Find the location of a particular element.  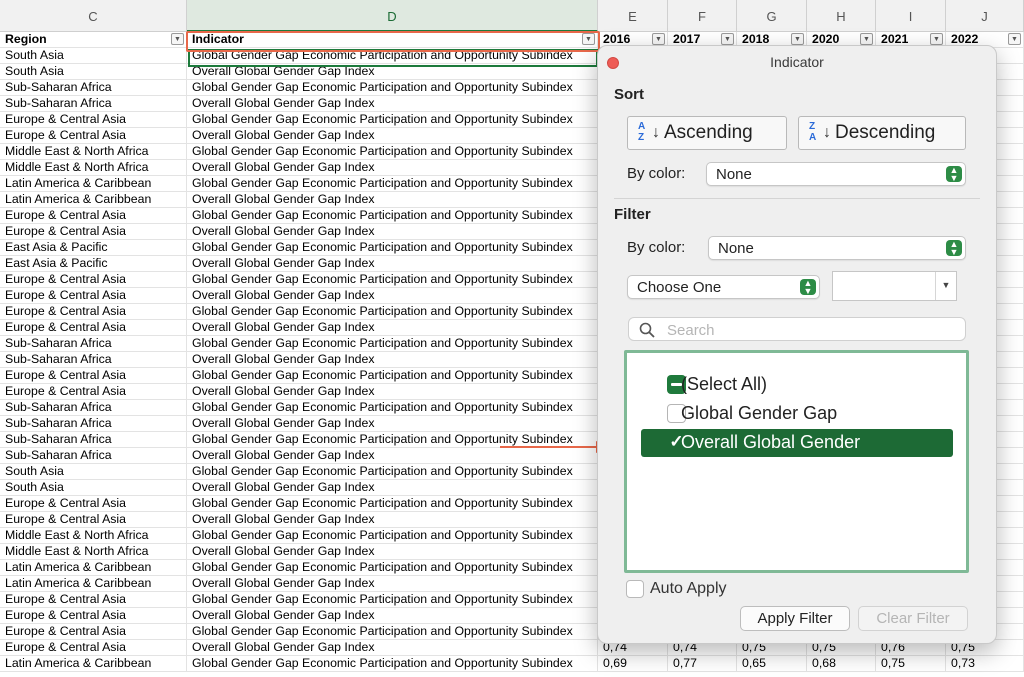

column-header-e: E is located at coordinates (633, 16).